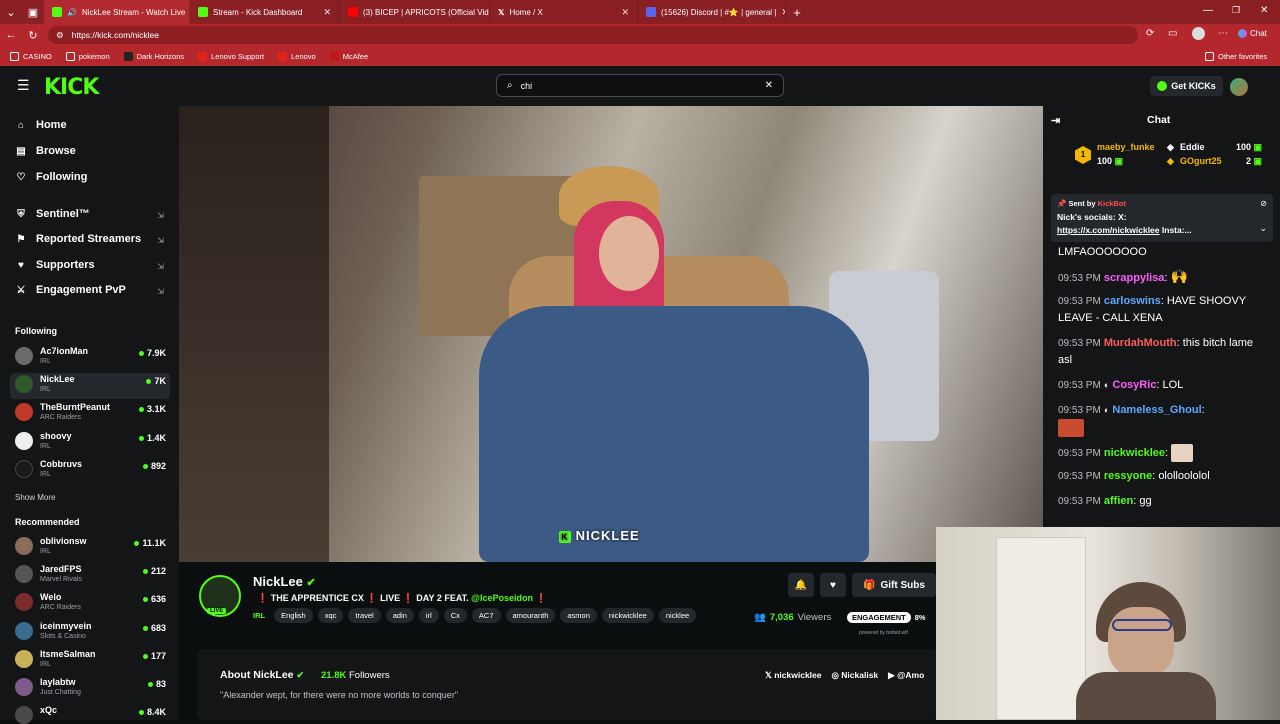 This screenshot has height=724, width=1280. I want to click on followed-channel: Cobbruvs IRL 892, so click(92, 471).